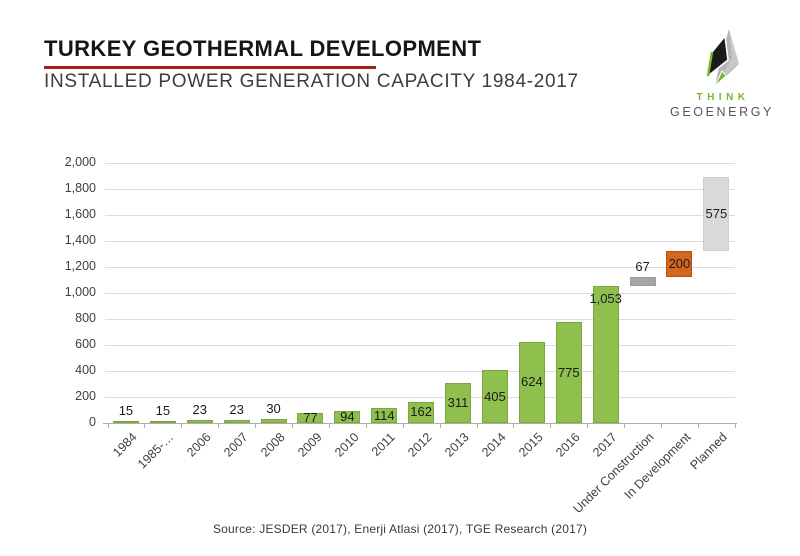 This screenshot has height=556, width=800. Describe the element at coordinates (85, 318) in the screenshot. I see `y-tick-label: 800` at that location.